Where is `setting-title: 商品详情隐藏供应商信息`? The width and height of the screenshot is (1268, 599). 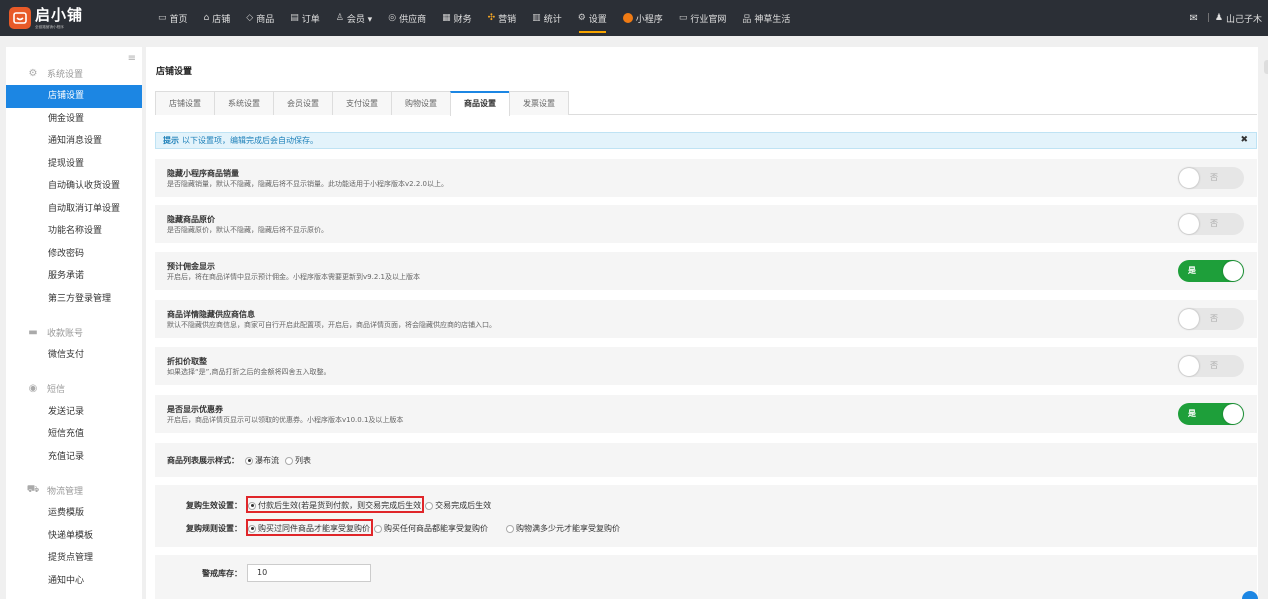
setting-title: 商品详情隐藏供应商信息 is located at coordinates (211, 314).